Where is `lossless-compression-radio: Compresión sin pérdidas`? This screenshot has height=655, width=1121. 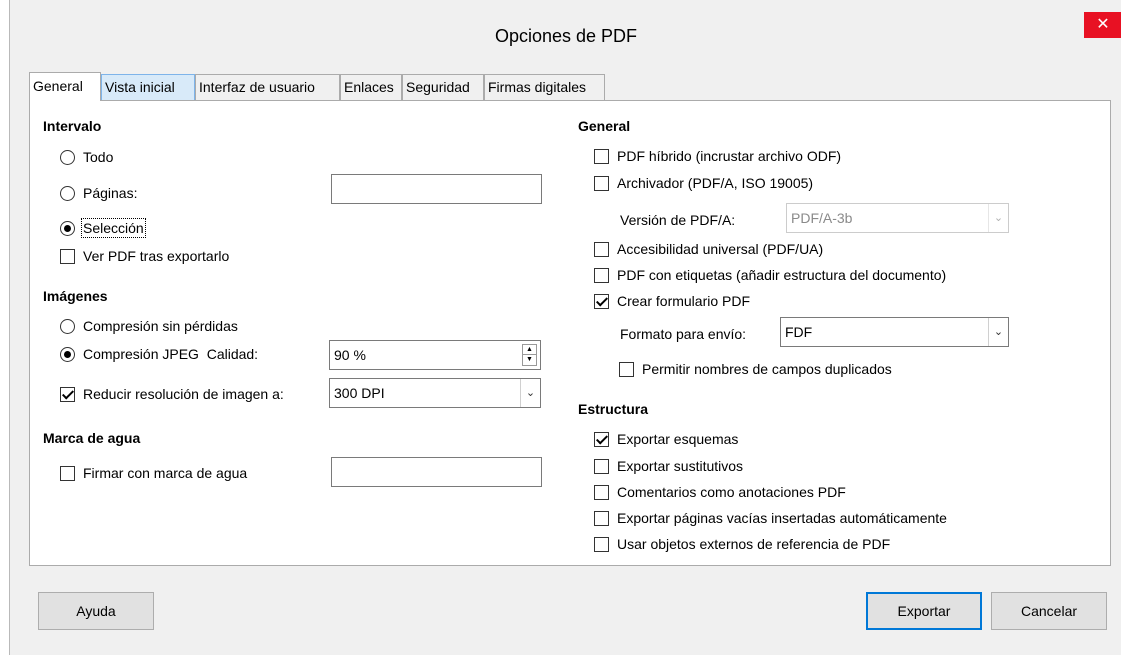
lossless-compression-radio: Compresión sin pérdidas is located at coordinates (149, 326).